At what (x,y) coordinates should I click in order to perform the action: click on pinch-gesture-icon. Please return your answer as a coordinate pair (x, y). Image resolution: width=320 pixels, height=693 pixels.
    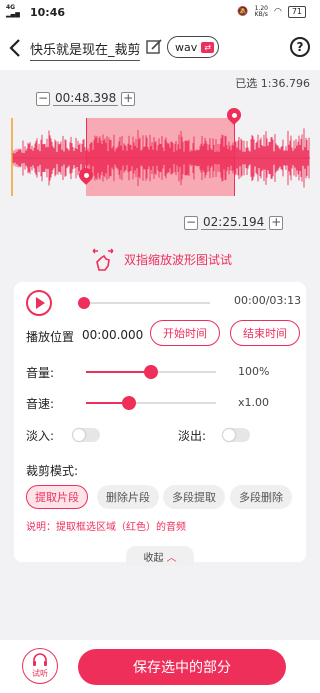
    Looking at the image, I should click on (103, 259).